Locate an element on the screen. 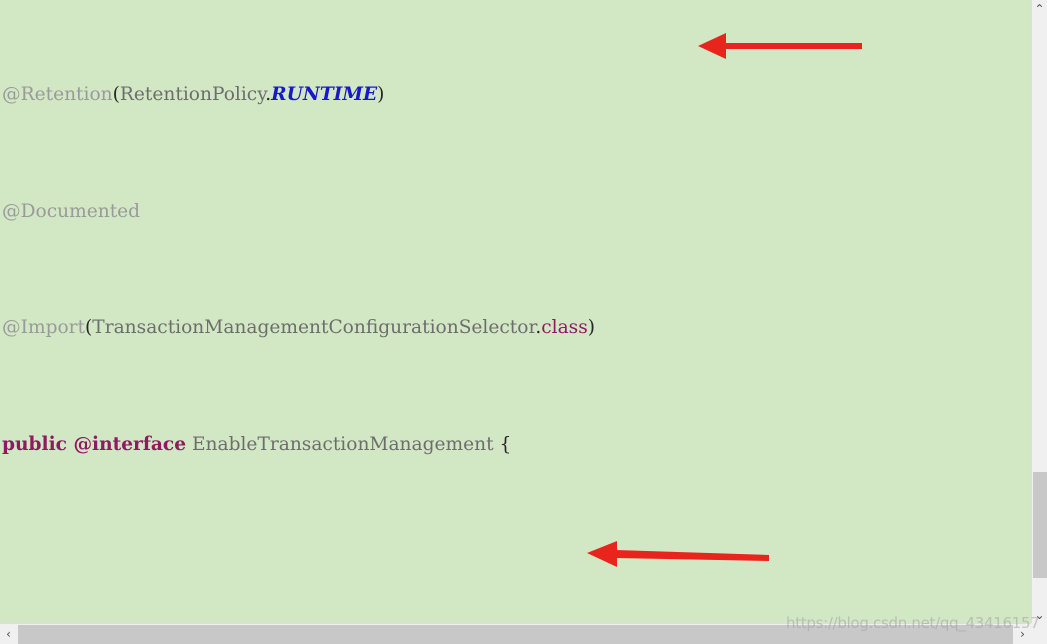  vertical-scrollbar-thumb is located at coordinates (1040, 525).